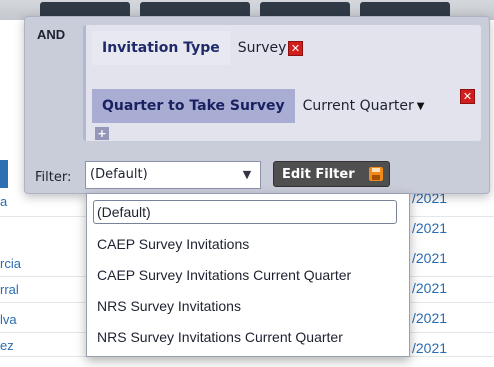 The height and width of the screenshot is (367, 494). I want to click on dropdown-arrow-icon: ▼, so click(247, 175).